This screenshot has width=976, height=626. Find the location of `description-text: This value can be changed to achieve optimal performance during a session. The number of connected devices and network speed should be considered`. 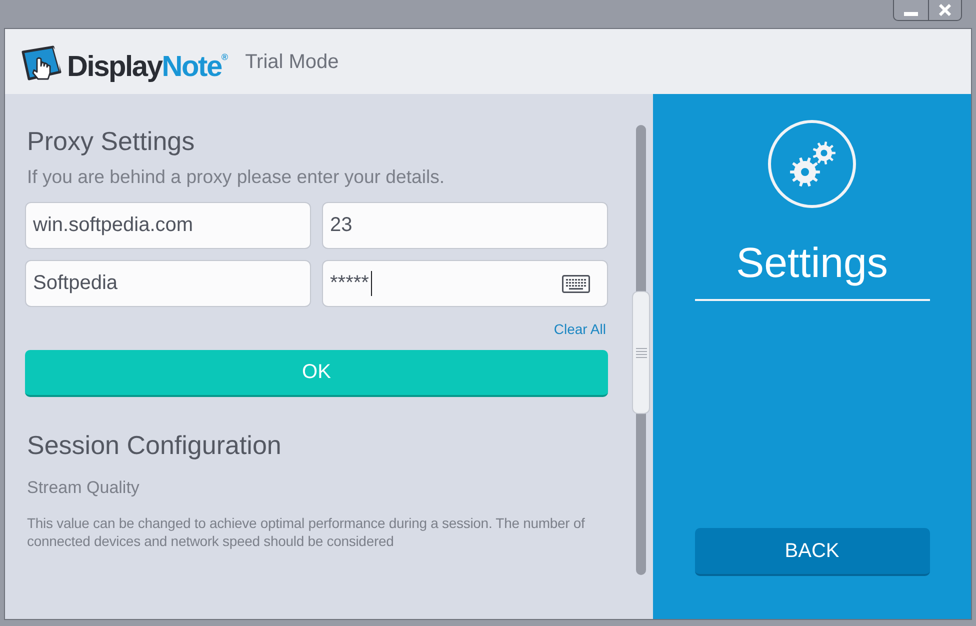

description-text: This value can be changed to achieve optimal performance during a session. The number of connected devices and network speed should be considered is located at coordinates (306, 532).